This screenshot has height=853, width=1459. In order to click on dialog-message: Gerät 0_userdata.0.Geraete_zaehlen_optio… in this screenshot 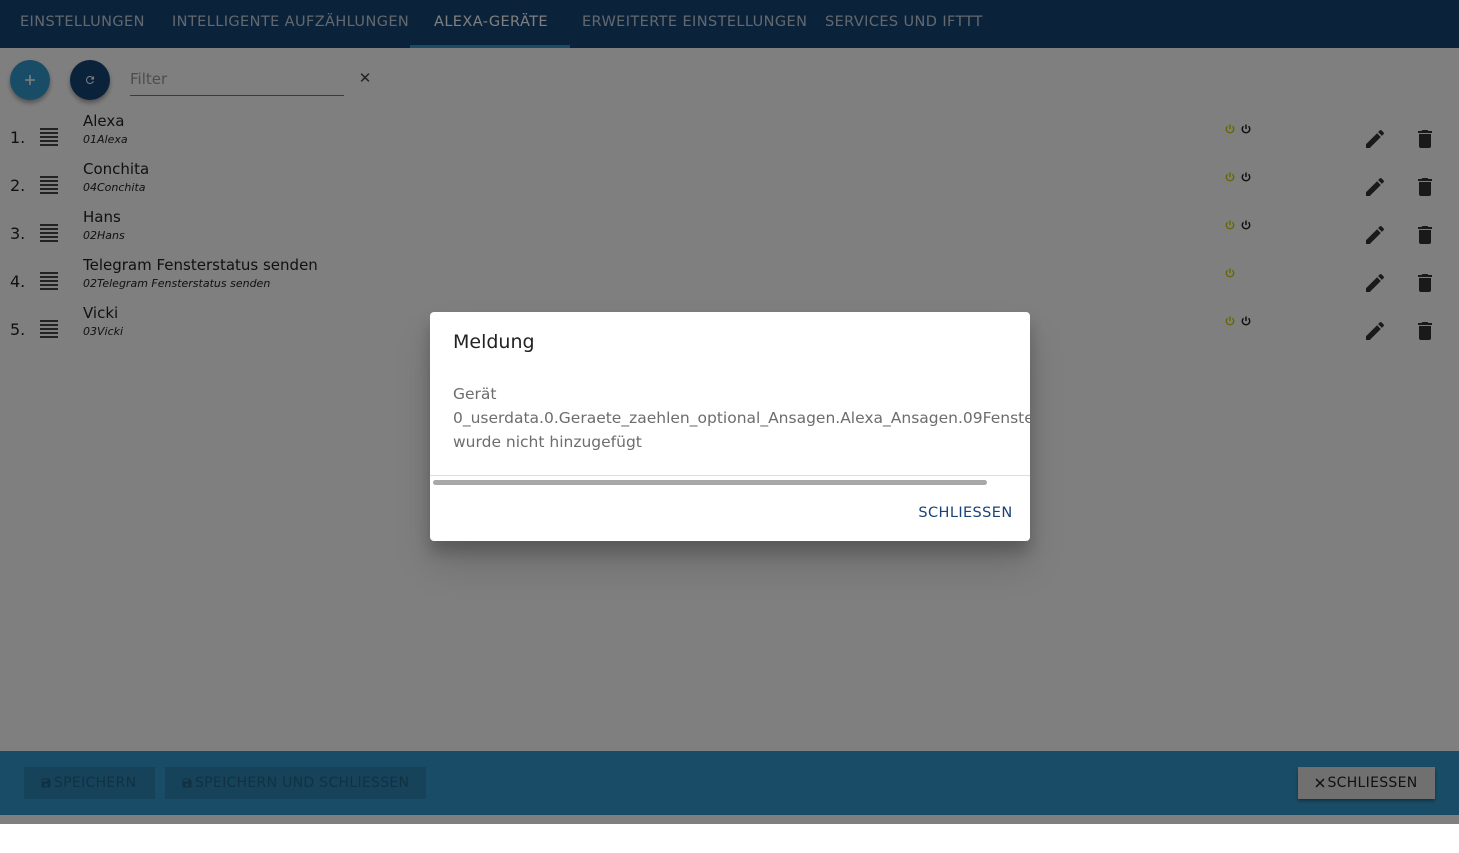, I will do `click(741, 418)`.